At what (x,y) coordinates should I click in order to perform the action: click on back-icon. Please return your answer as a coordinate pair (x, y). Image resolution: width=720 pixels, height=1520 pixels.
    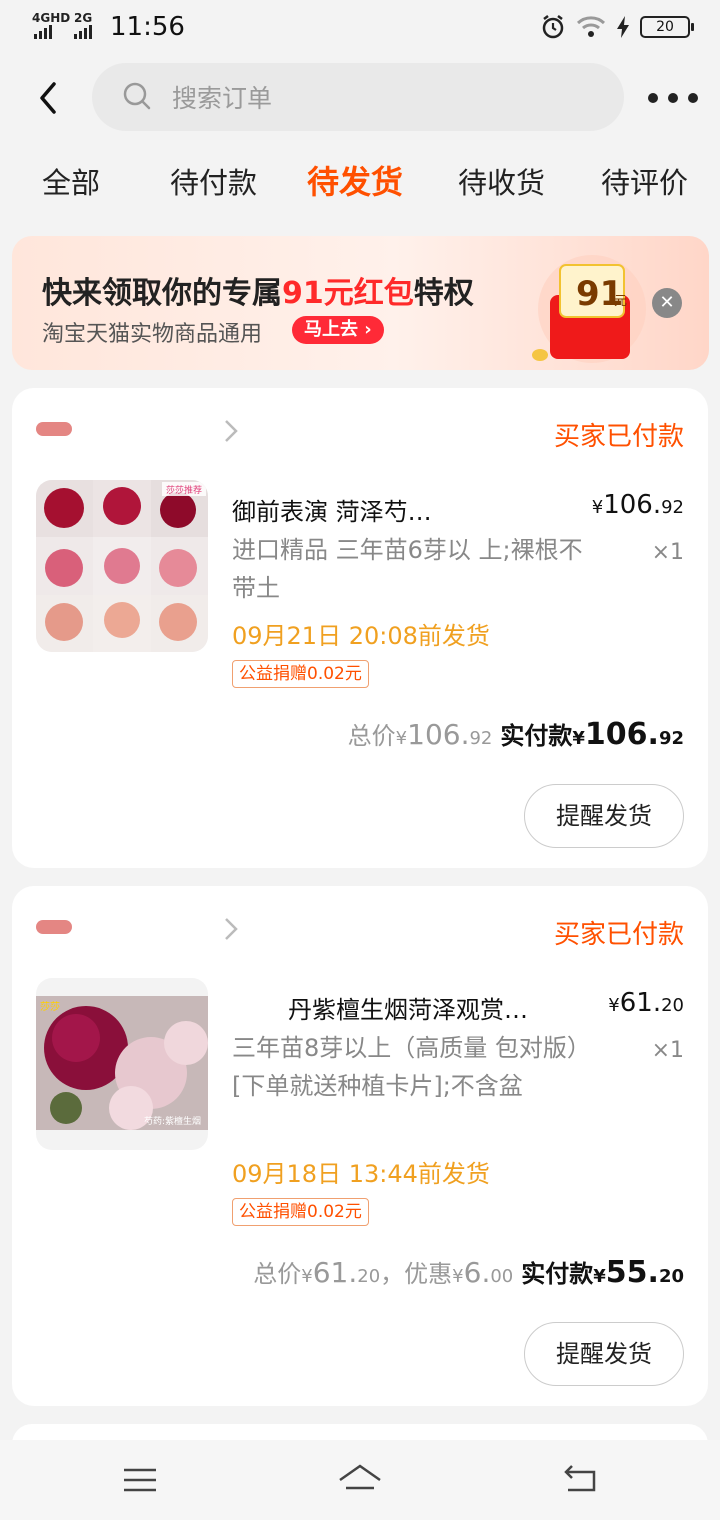
    Looking at the image, I should click on (580, 1480).